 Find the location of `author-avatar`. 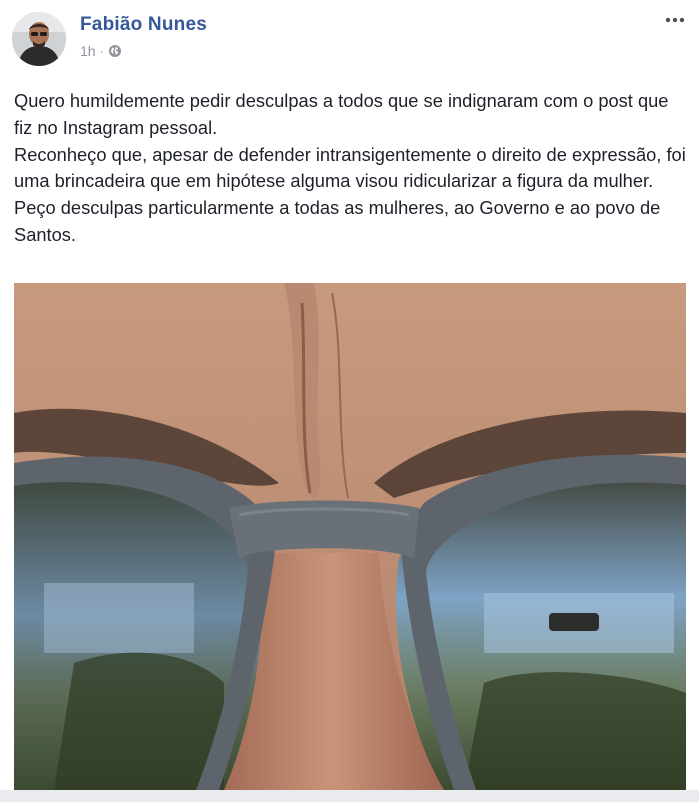

author-avatar is located at coordinates (39, 39).